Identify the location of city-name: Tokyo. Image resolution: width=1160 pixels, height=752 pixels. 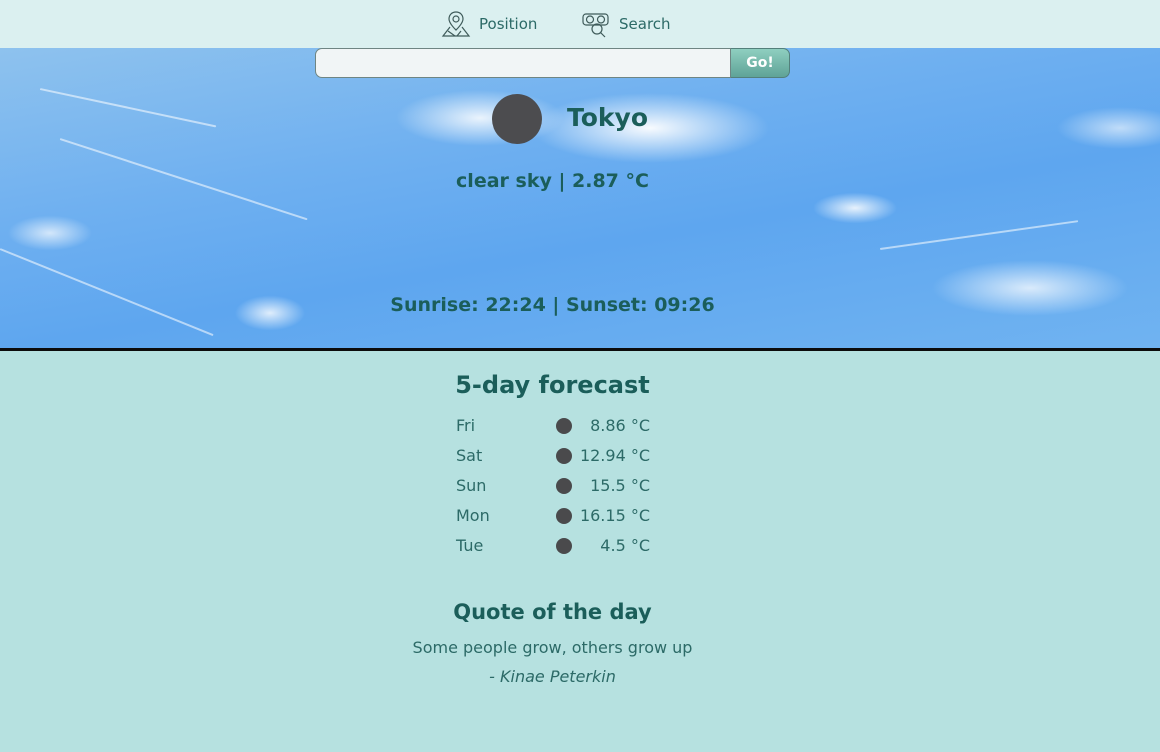
(608, 117).